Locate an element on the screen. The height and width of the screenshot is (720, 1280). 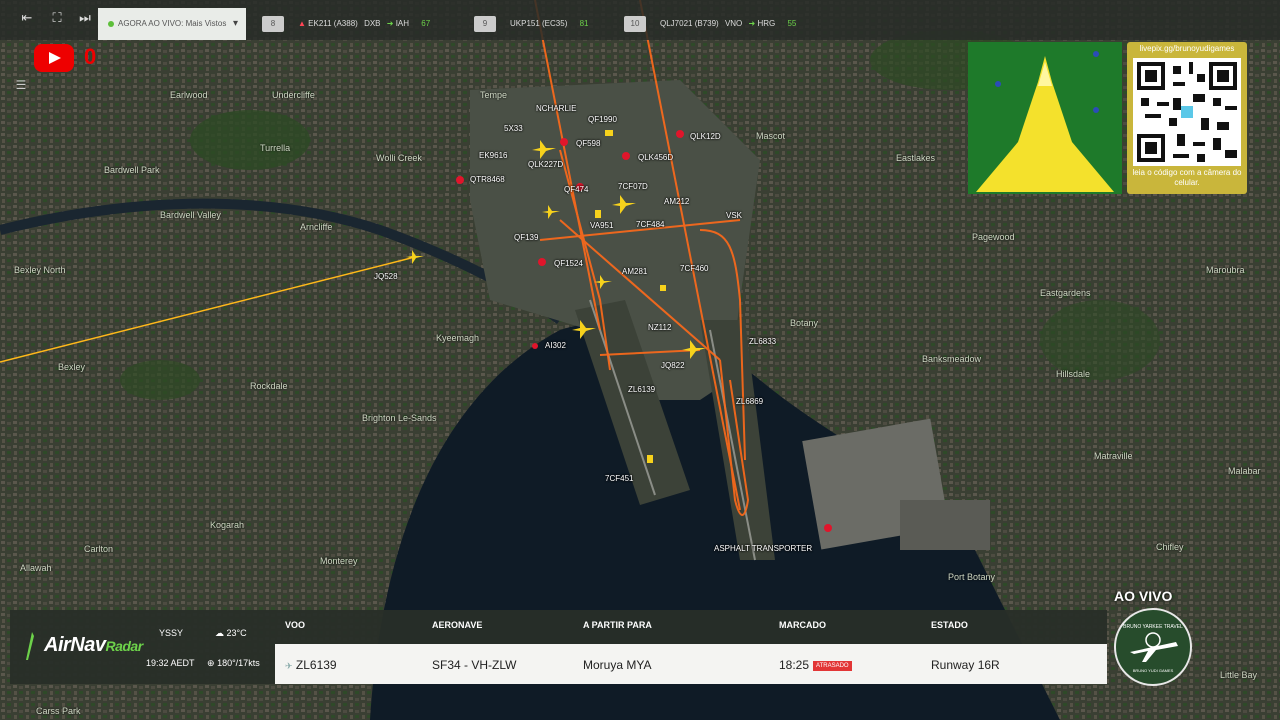
delay-badge: ATRASADO is located at coordinates (832, 665).